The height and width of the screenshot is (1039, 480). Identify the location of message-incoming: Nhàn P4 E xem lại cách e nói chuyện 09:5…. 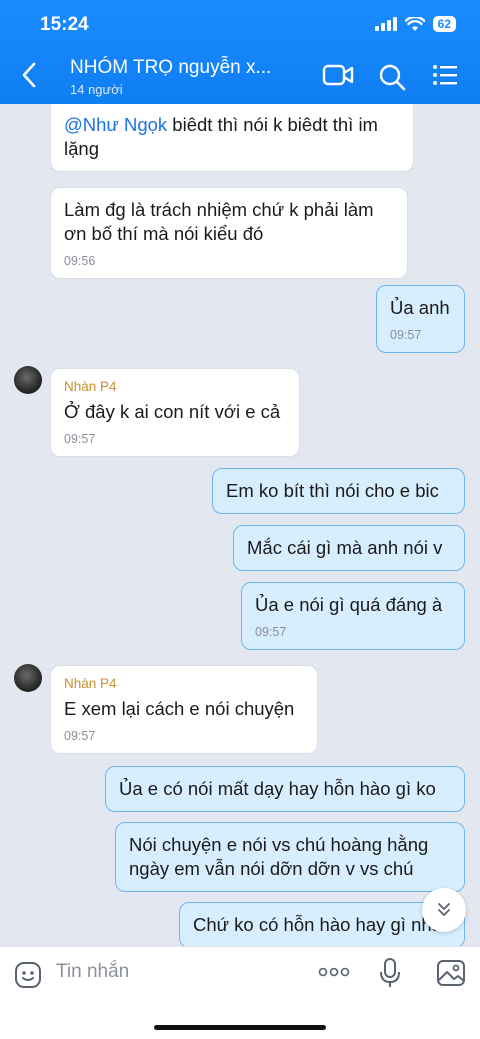
(184, 709).